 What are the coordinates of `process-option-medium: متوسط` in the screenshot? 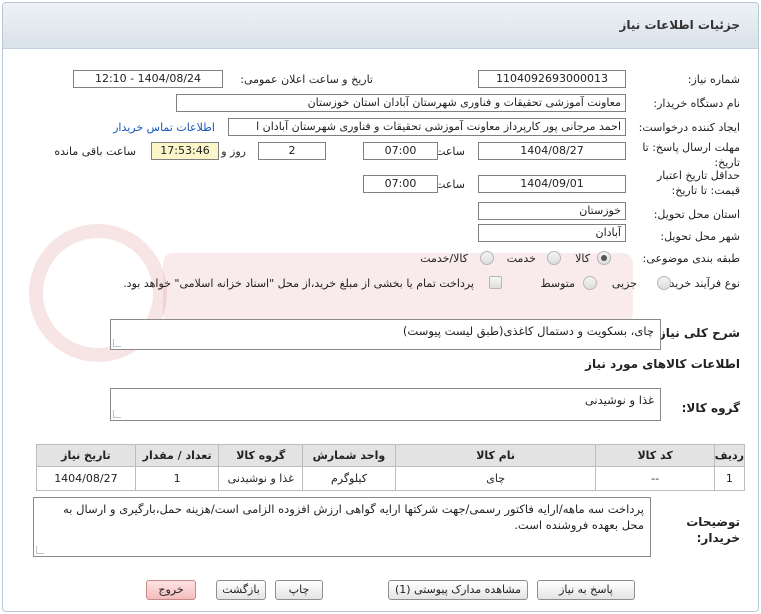 It's located at (557, 283).